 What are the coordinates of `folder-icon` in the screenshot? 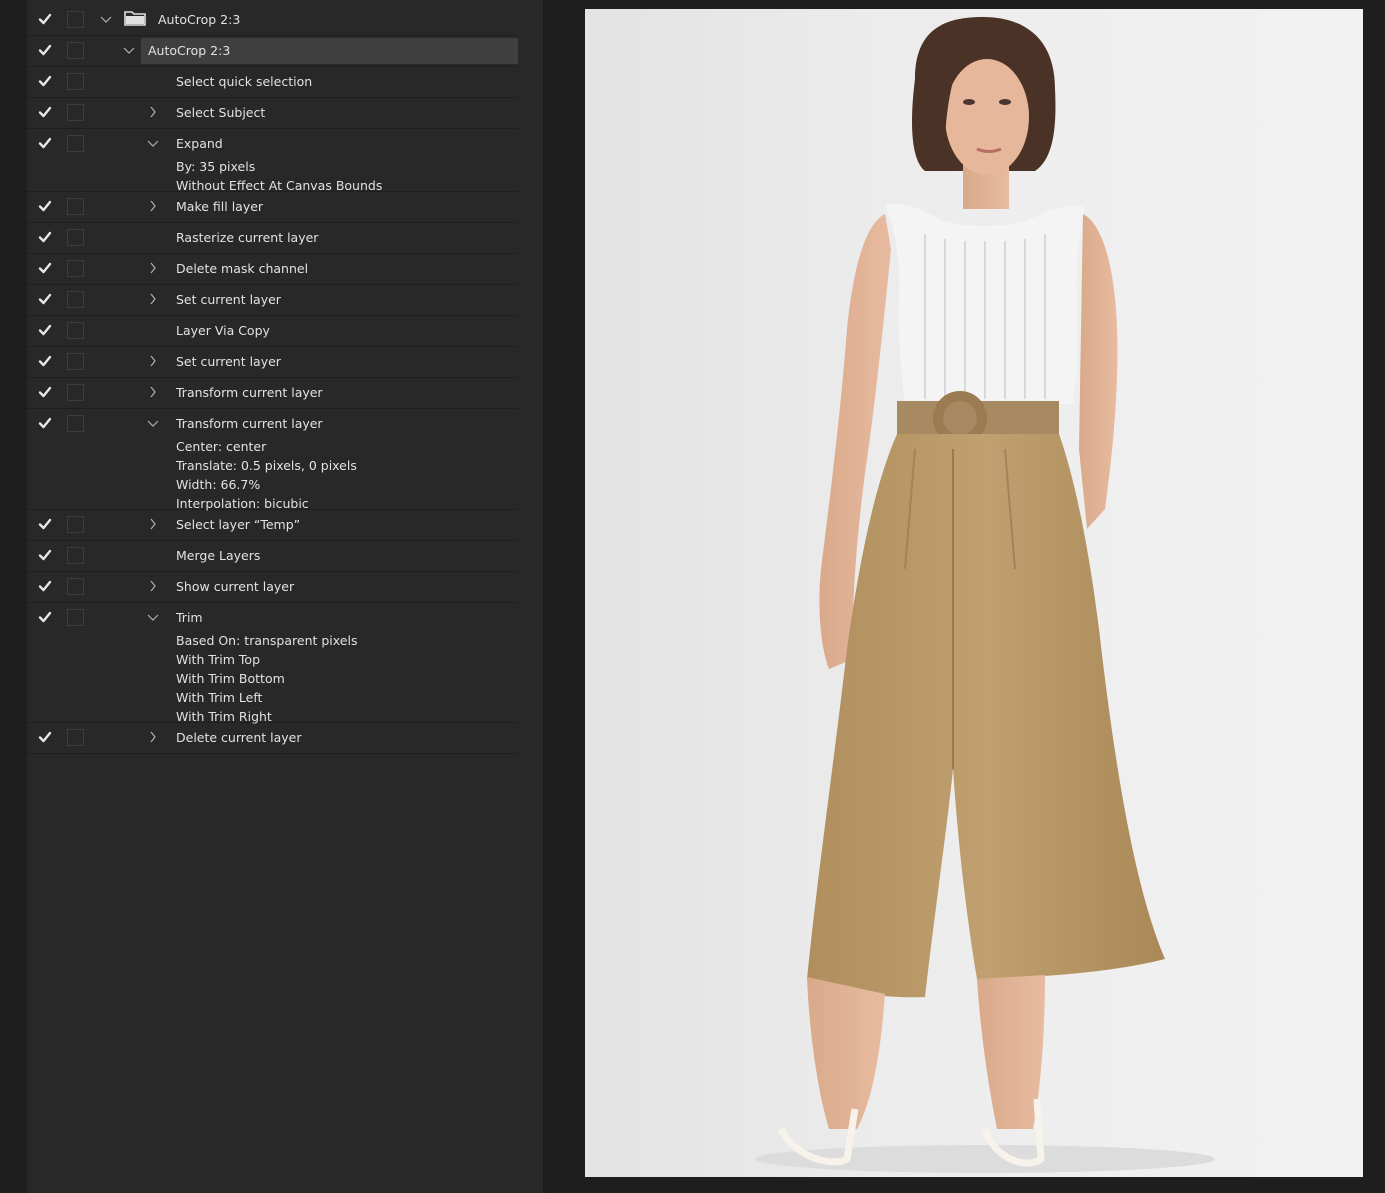 It's located at (135, 18).